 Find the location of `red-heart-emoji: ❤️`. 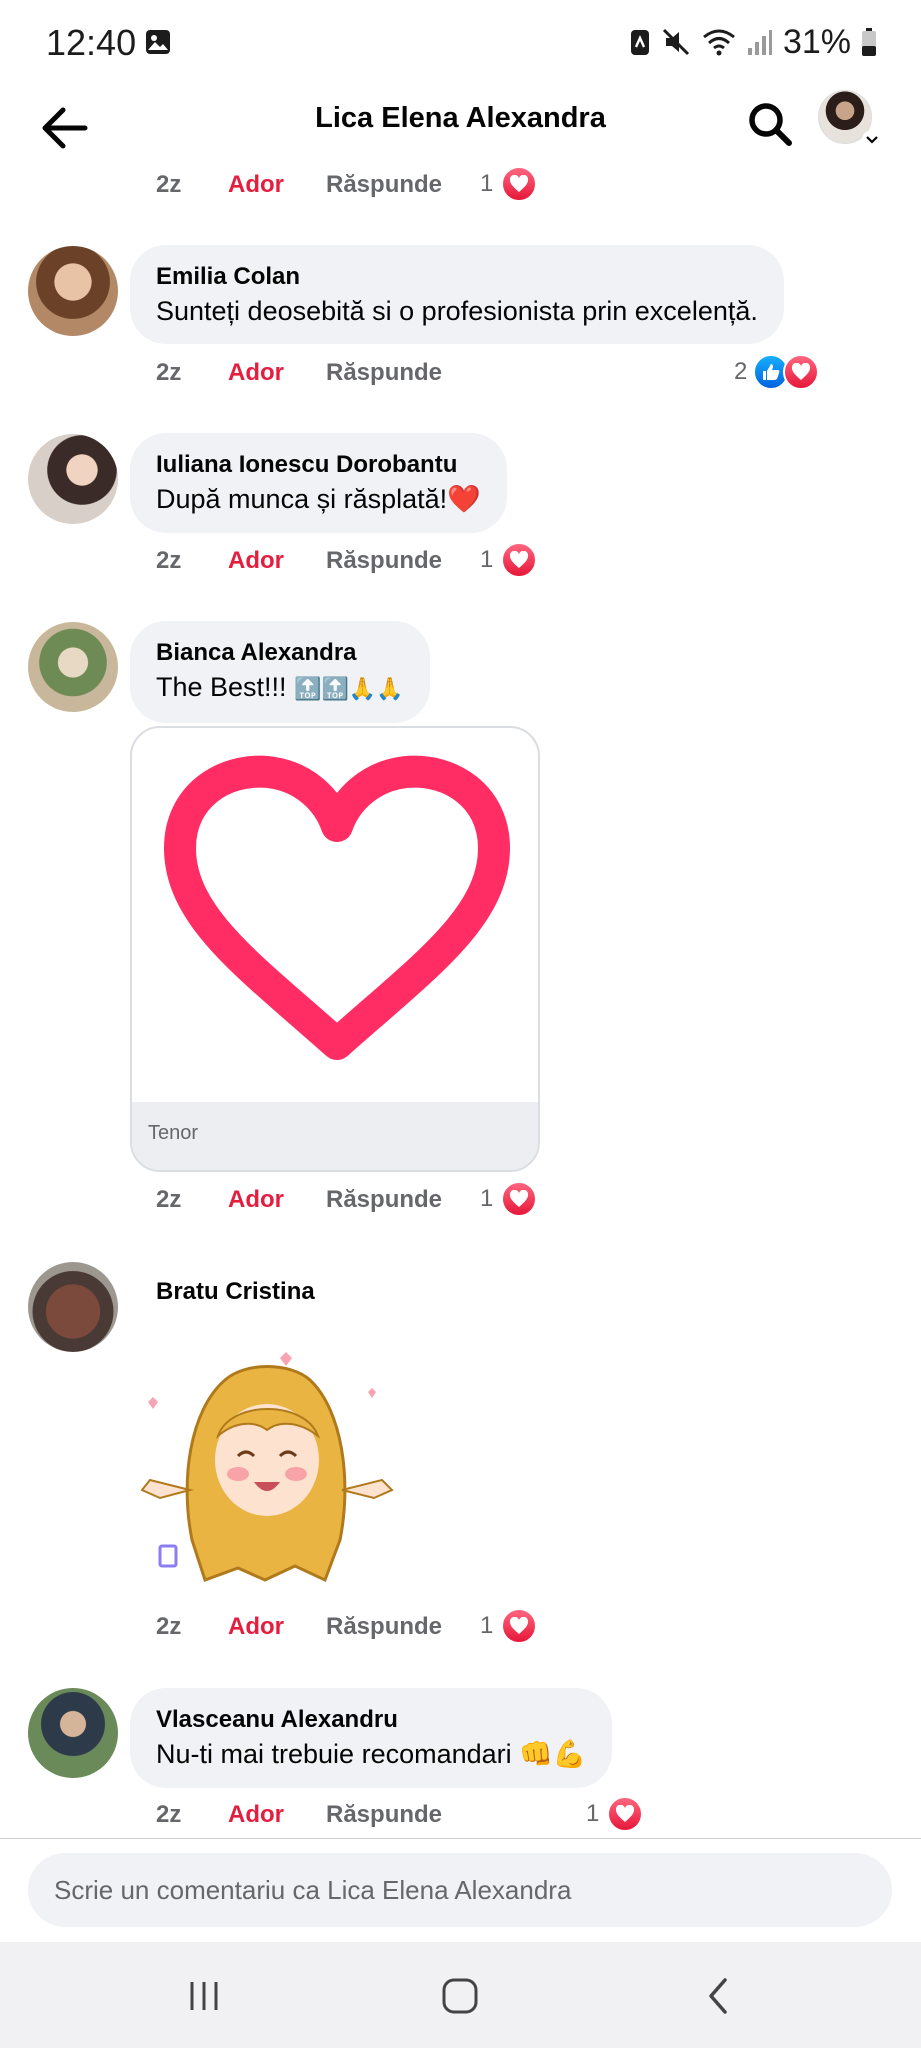

red-heart-emoji: ❤️ is located at coordinates (464, 499).